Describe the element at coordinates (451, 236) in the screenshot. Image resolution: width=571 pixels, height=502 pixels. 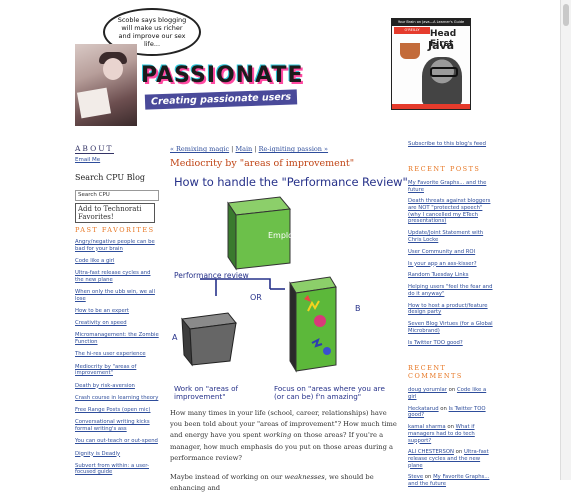
I see `recent-post-link: Update/Joint Statement with Chris Locke` at that location.